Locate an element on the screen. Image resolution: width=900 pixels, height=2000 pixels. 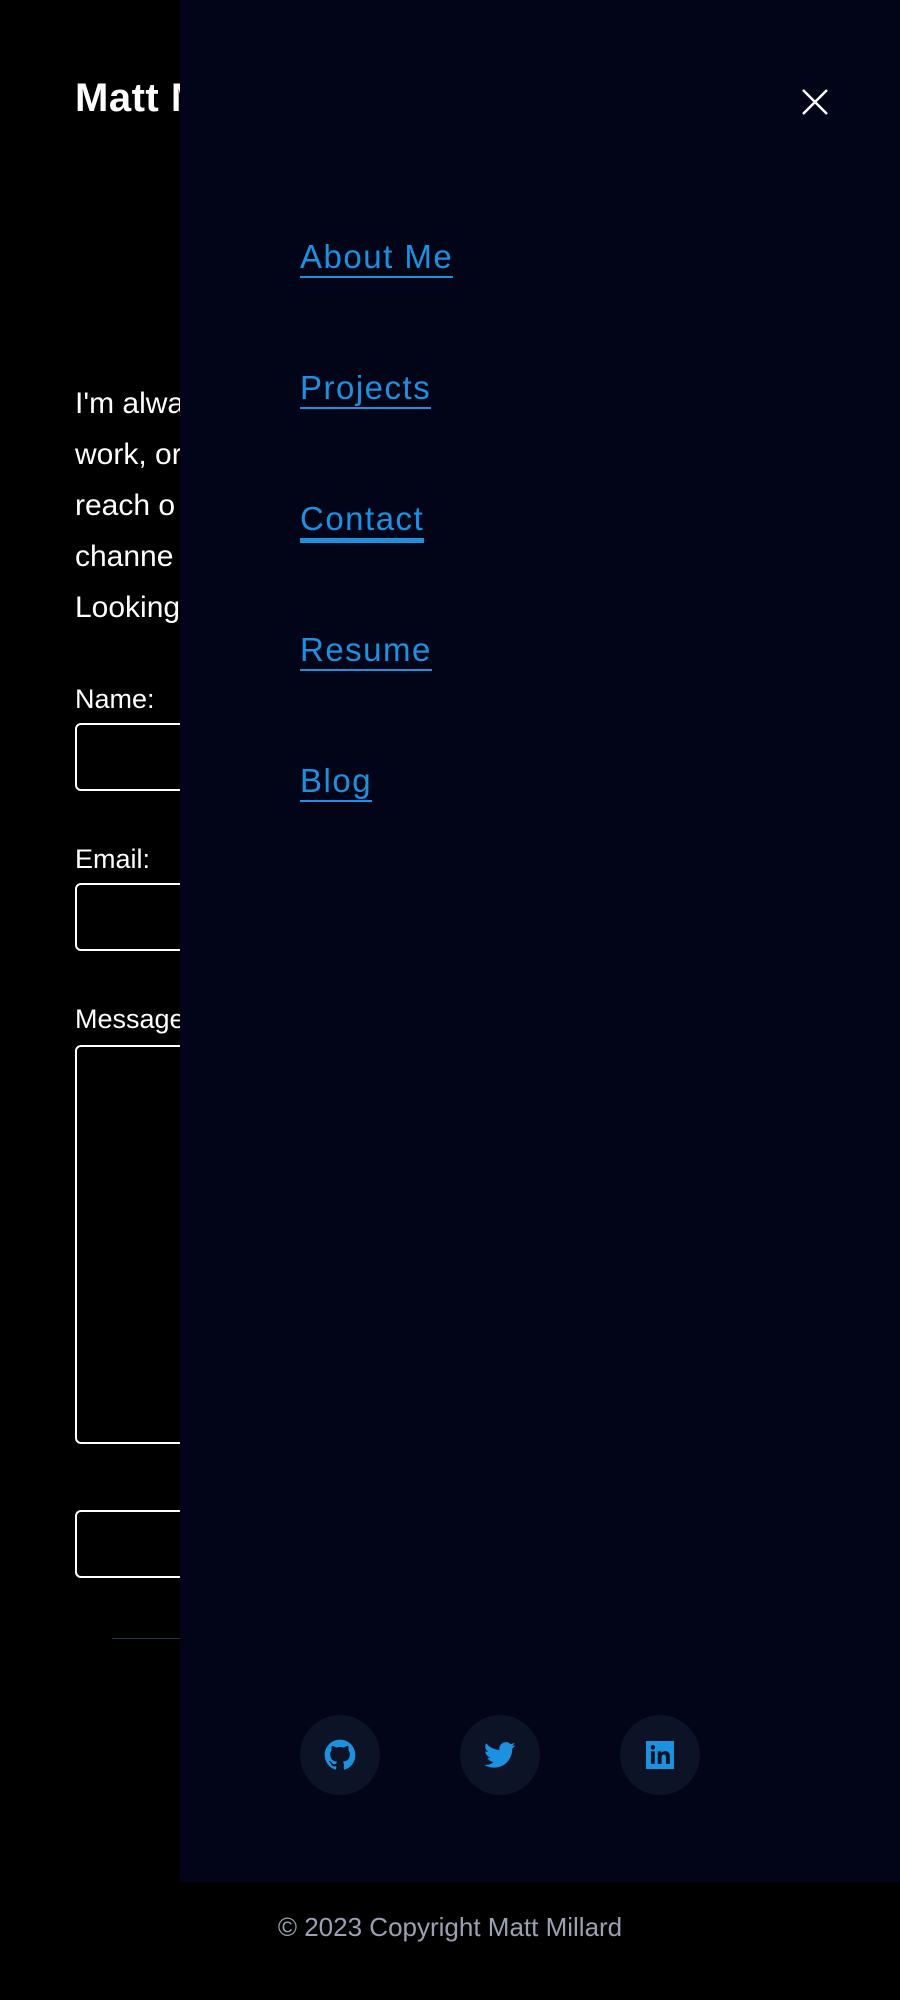
twitter-button is located at coordinates (500, 1755).